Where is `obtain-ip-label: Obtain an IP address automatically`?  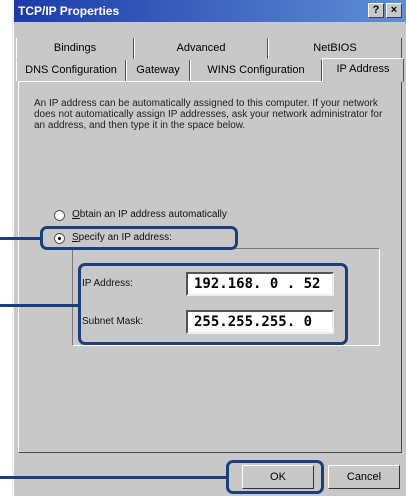
obtain-ip-label: Obtain an IP address automatically is located at coordinates (149, 214).